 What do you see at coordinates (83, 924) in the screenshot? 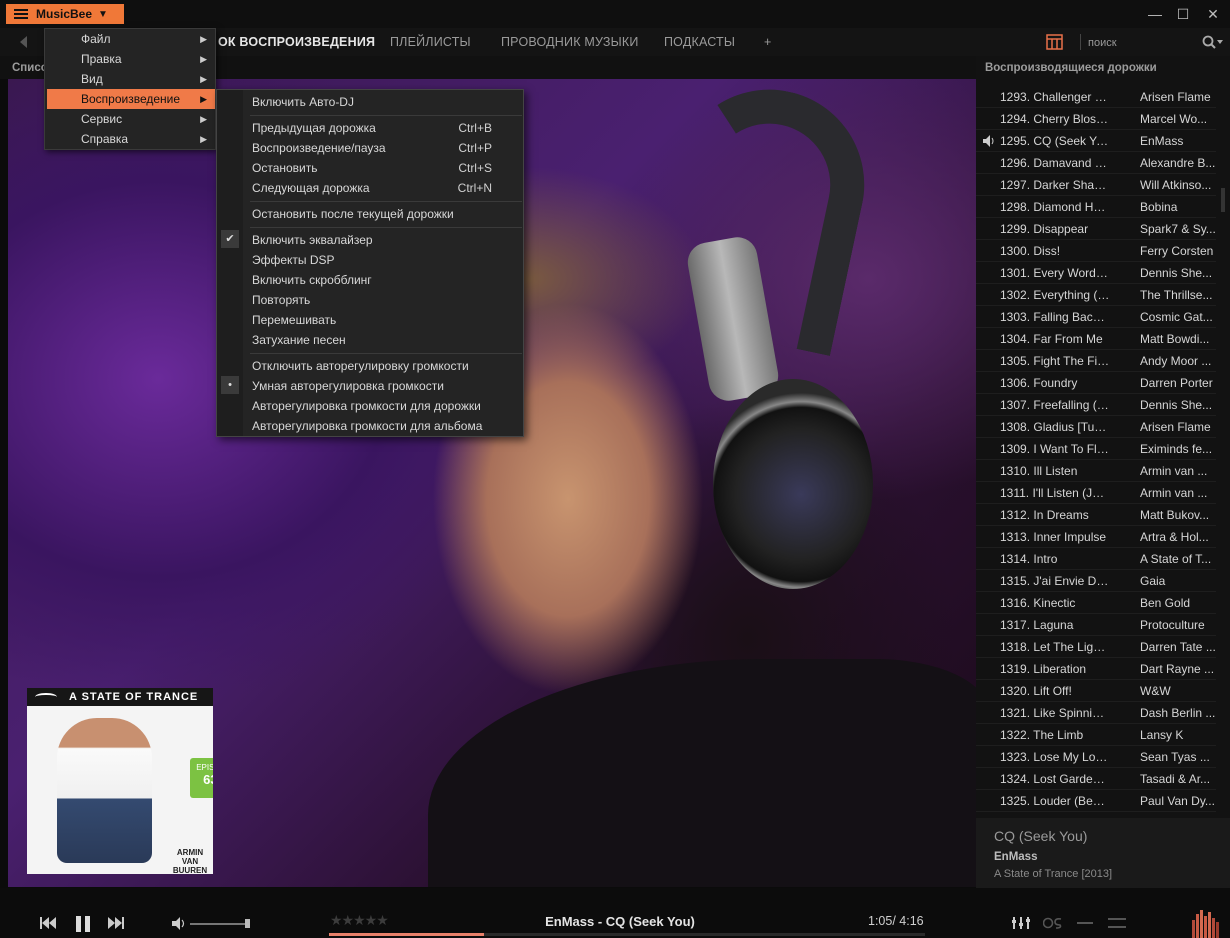
I see `pause-icon` at bounding box center [83, 924].